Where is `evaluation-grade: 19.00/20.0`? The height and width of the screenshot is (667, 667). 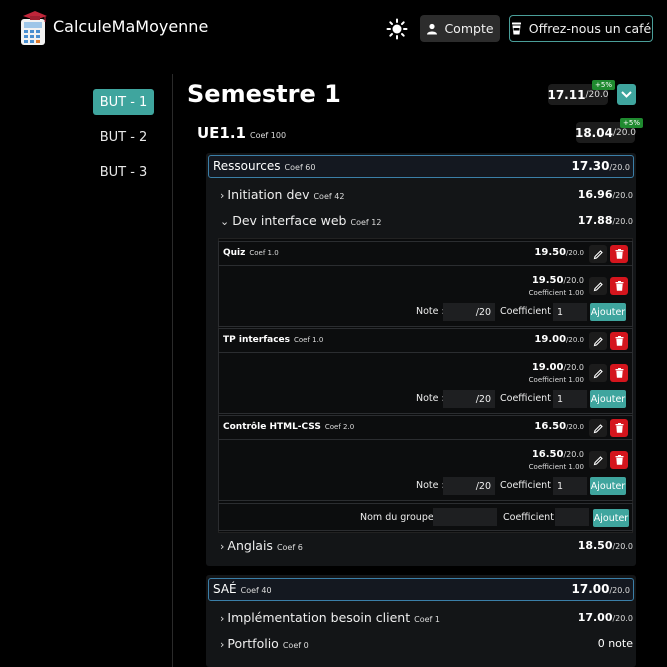 evaluation-grade: 19.00/20.0 is located at coordinates (559, 339).